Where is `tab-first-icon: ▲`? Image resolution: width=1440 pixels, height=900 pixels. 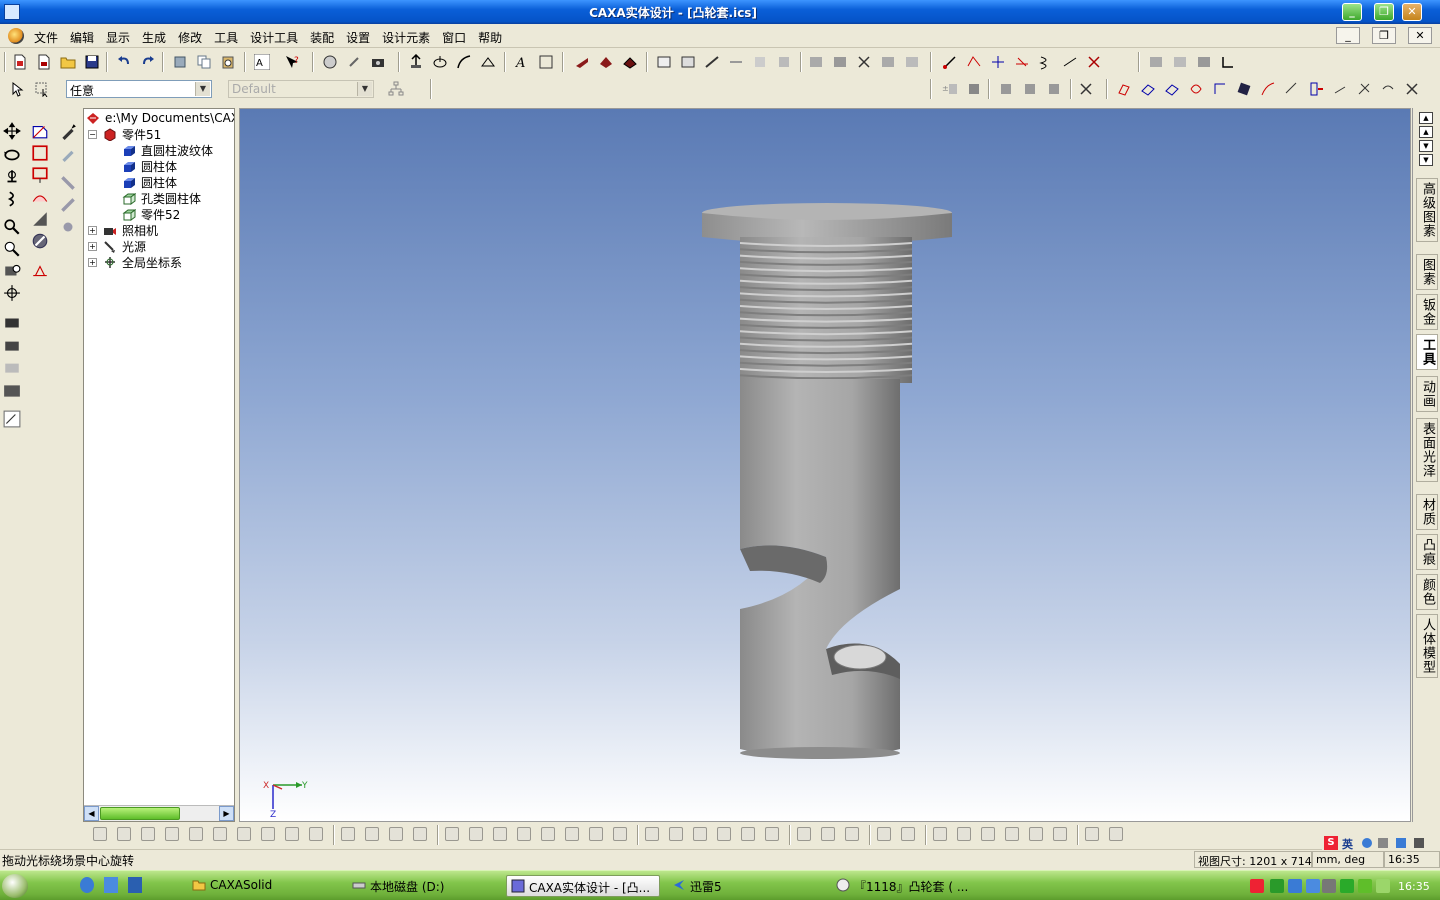 tab-first-icon: ▲ is located at coordinates (1426, 118).